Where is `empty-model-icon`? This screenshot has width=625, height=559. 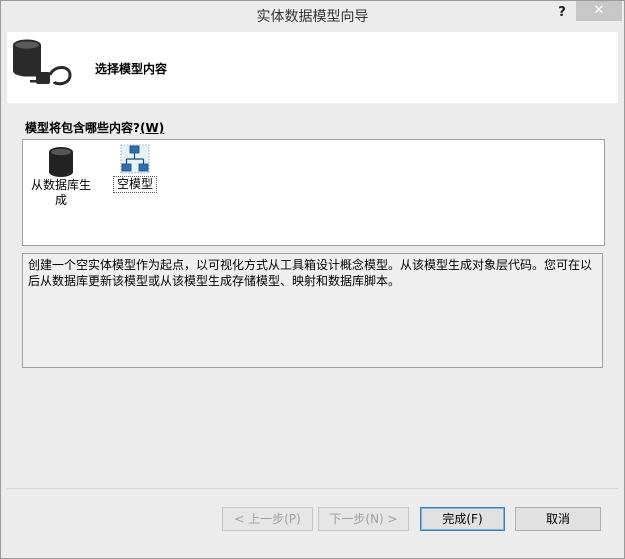 empty-model-icon is located at coordinates (135, 159).